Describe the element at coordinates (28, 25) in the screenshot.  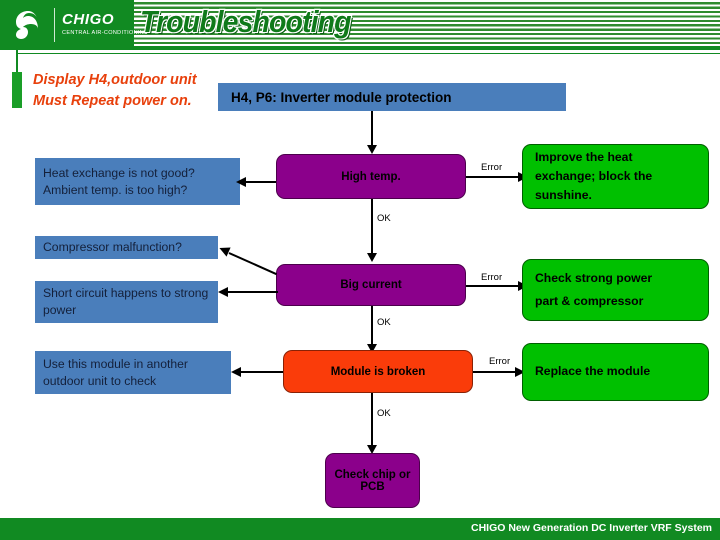
I see `chigo-swirl-logo-icon` at that location.